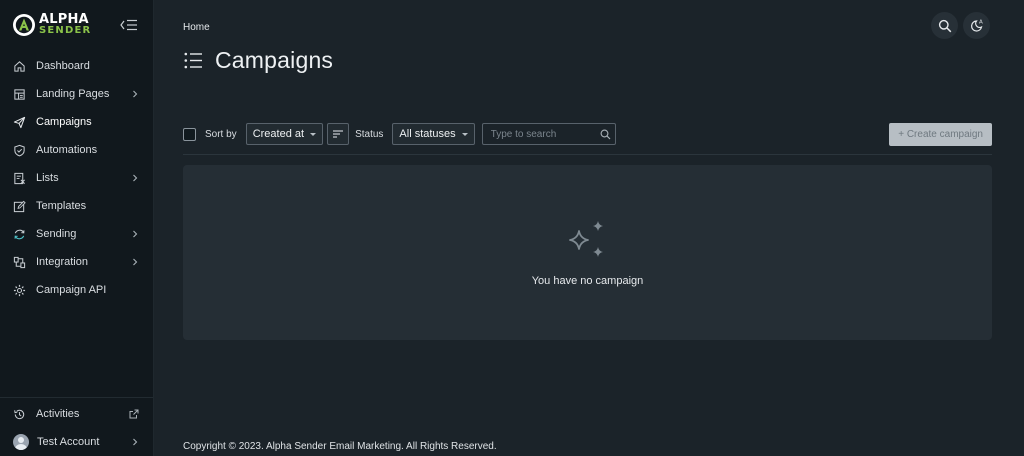  I want to click on collapse-menu-icon, so click(128, 25).